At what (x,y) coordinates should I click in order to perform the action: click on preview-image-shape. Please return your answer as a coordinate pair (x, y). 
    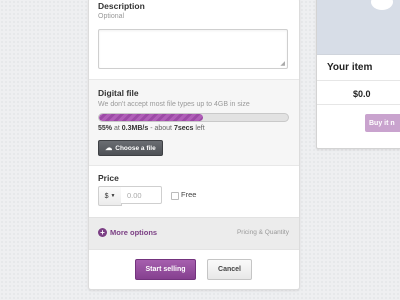
    Looking at the image, I should click on (382, 5).